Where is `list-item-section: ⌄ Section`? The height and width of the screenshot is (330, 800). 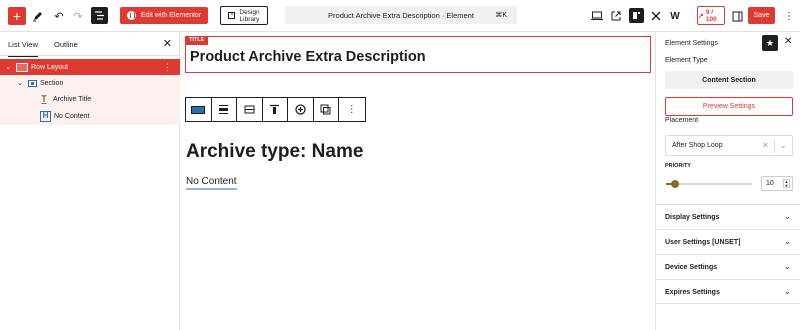 list-item-section: ⌄ Section is located at coordinates (90, 83).